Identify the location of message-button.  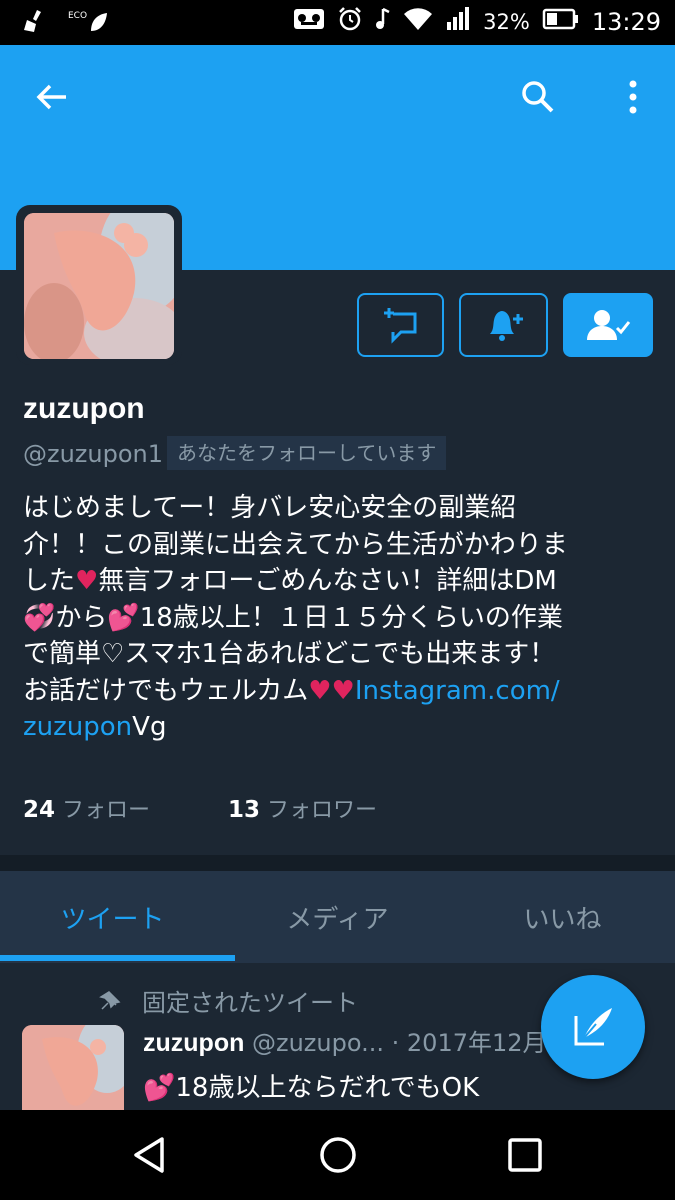
(400, 325).